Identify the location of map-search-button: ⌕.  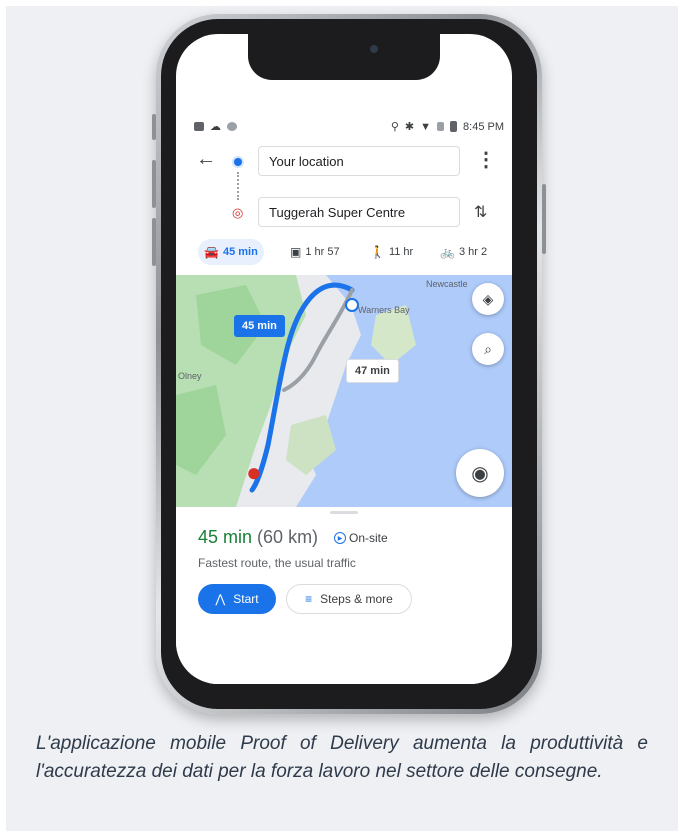
(488, 349).